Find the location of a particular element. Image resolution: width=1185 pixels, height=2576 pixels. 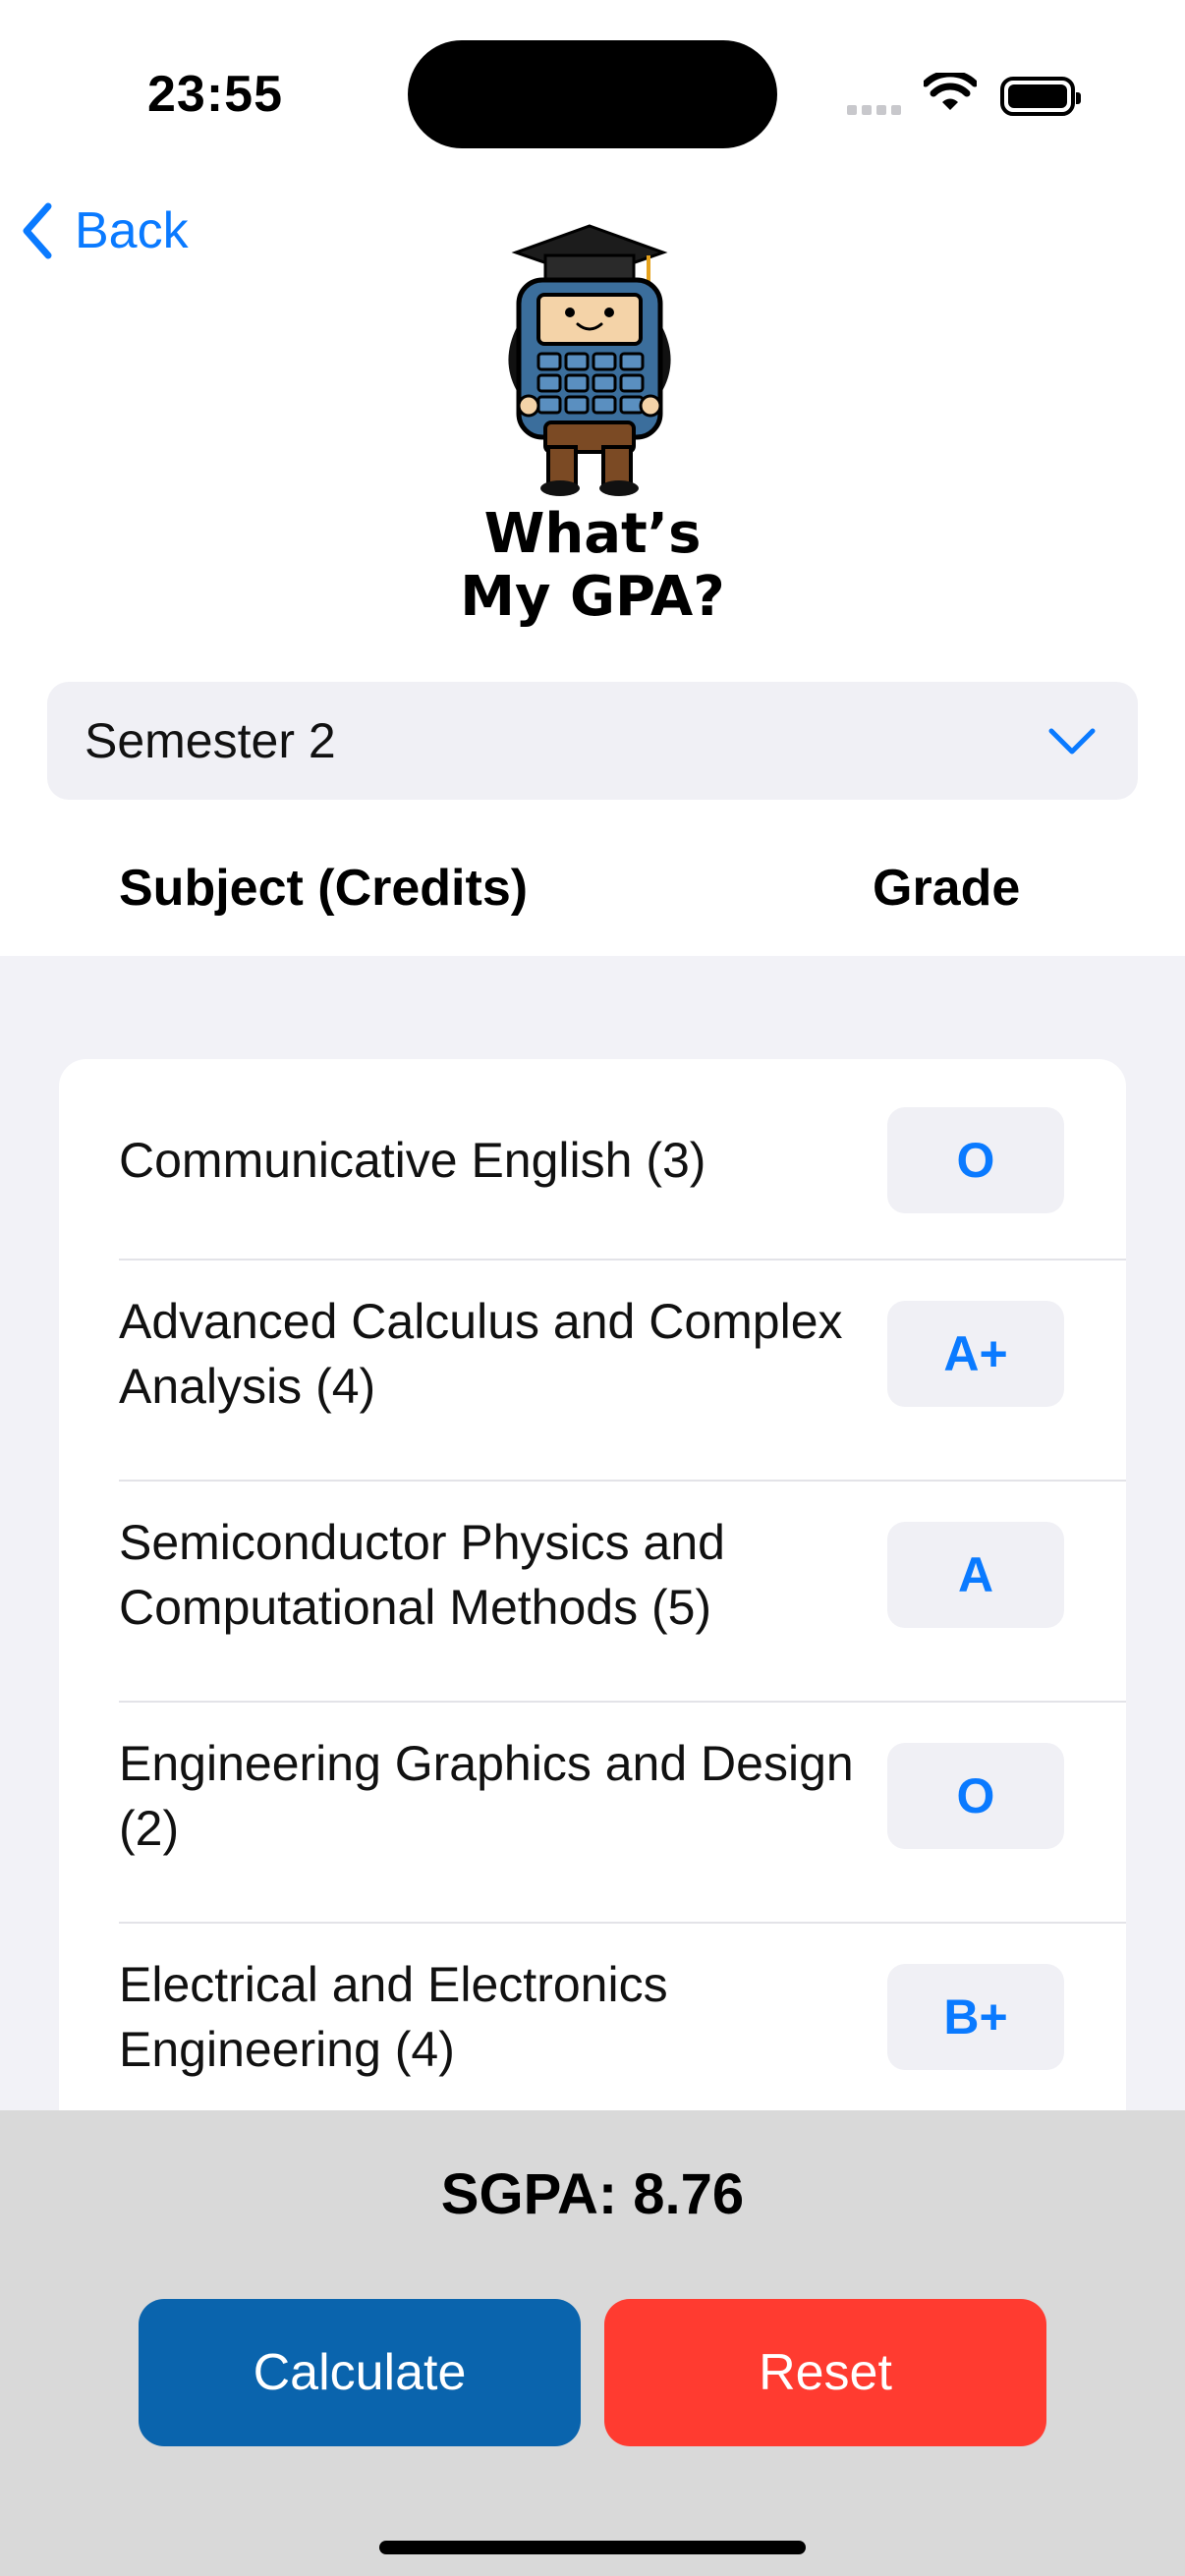

app-title-line-2: My GPA? is located at coordinates (592, 597).